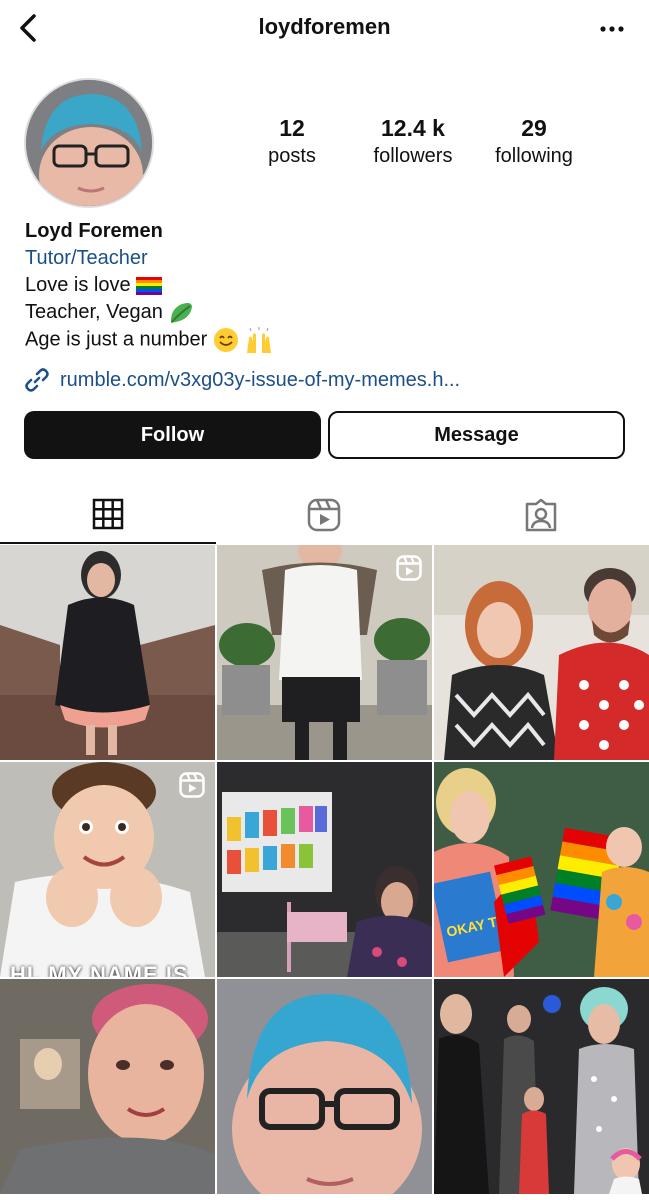 Image resolution: width=649 pixels, height=1200 pixels. I want to click on message-button: Message, so click(476, 435).